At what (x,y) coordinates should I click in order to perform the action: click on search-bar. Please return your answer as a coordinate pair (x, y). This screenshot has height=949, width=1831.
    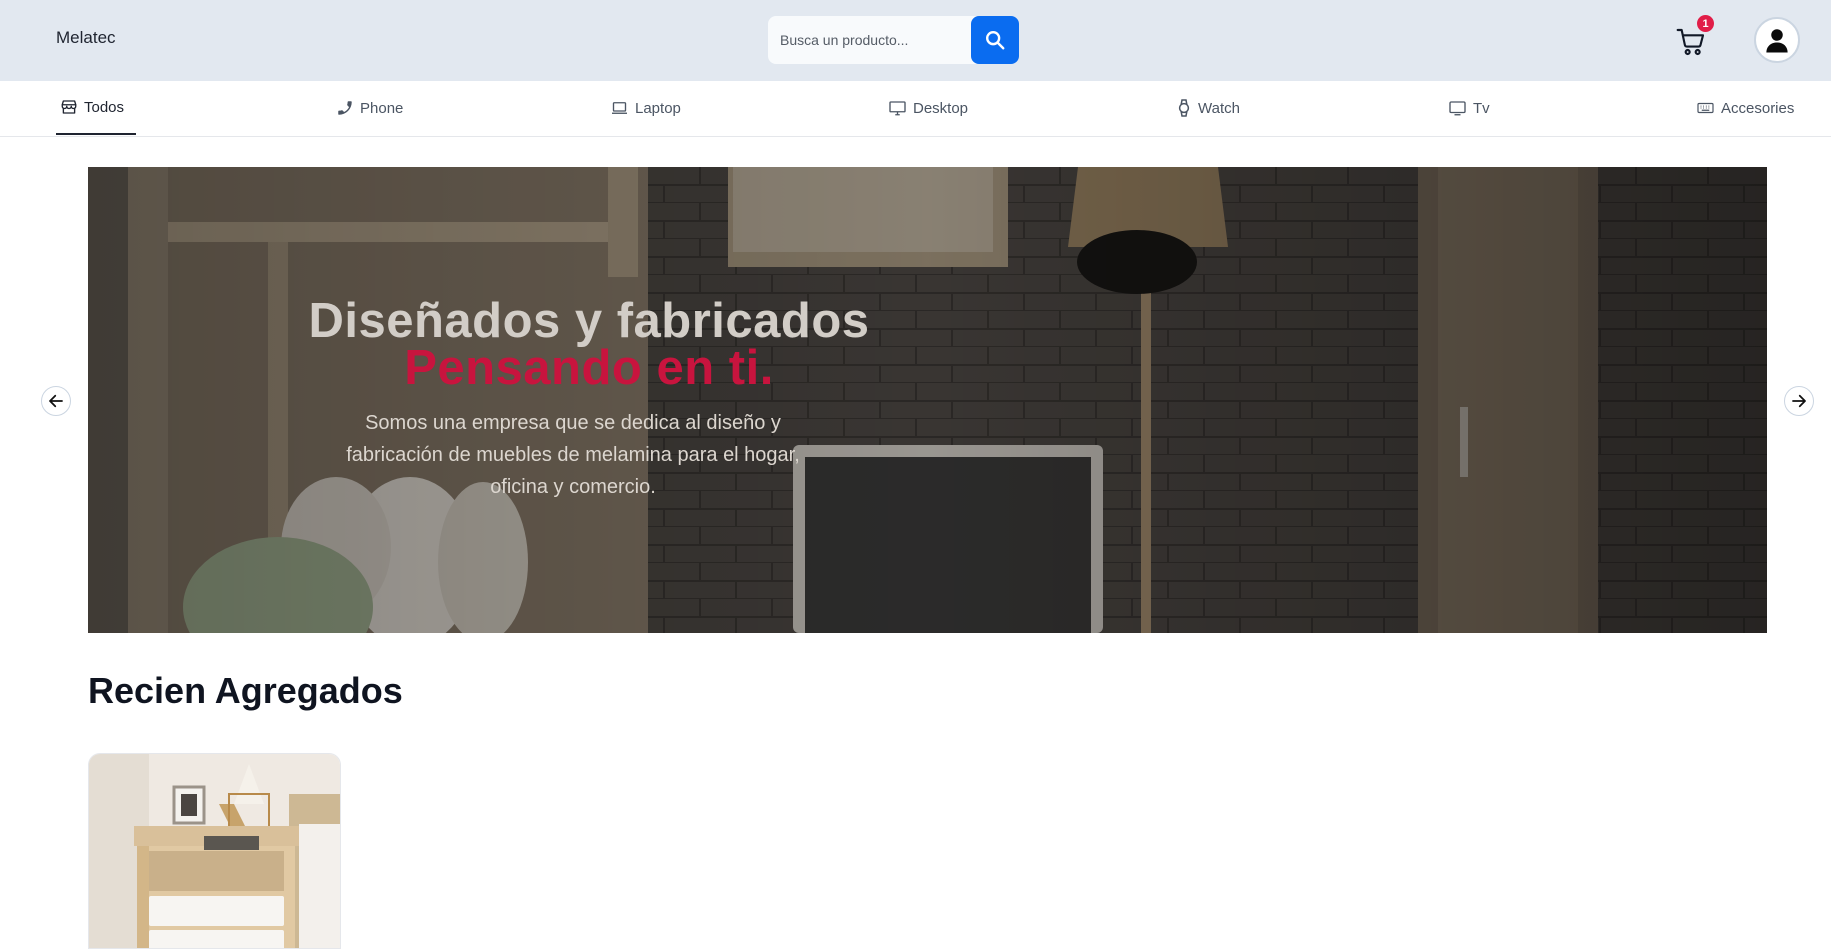
    Looking at the image, I should click on (893, 40).